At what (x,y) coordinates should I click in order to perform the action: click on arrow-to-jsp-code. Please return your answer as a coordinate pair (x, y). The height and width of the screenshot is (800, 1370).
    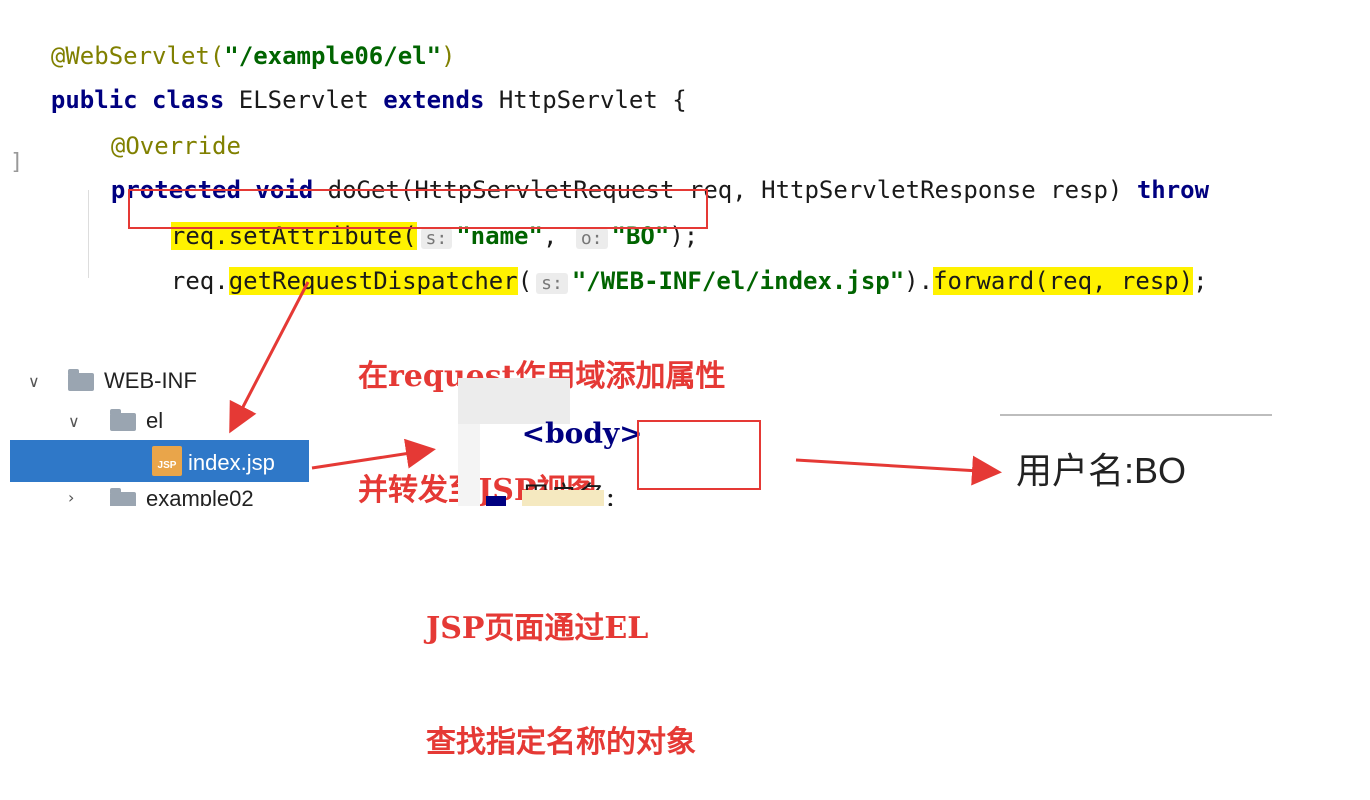
    Looking at the image, I should click on (373, 454).